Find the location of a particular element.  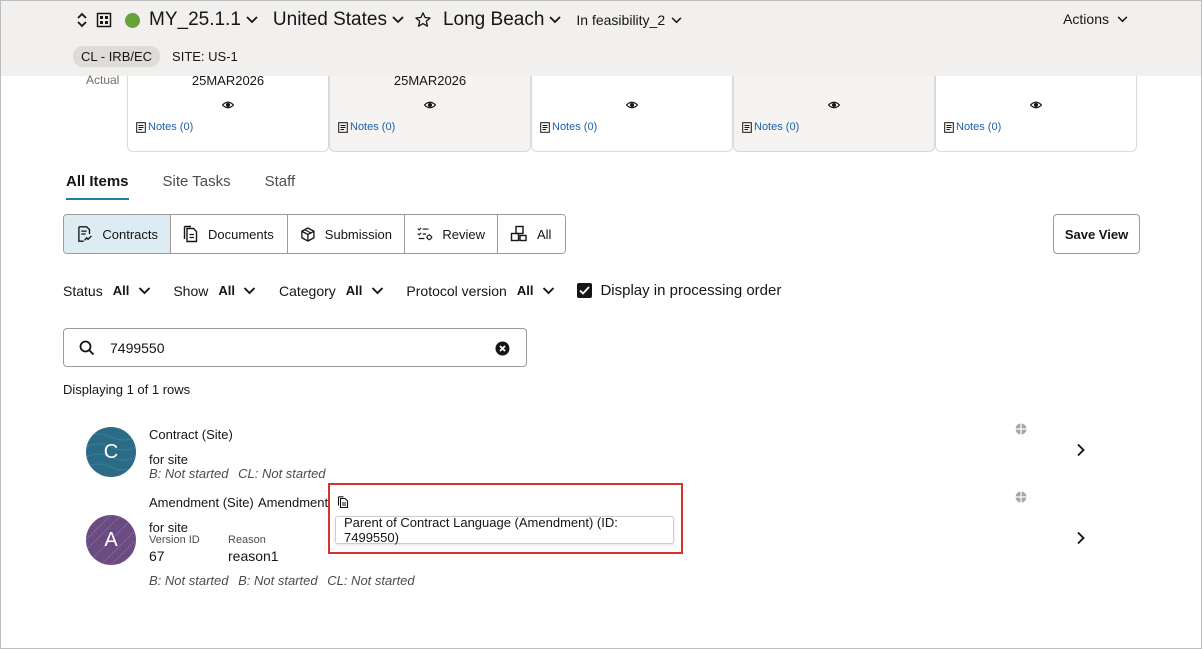

study-name: MY_25.1.1 is located at coordinates (195, 20).